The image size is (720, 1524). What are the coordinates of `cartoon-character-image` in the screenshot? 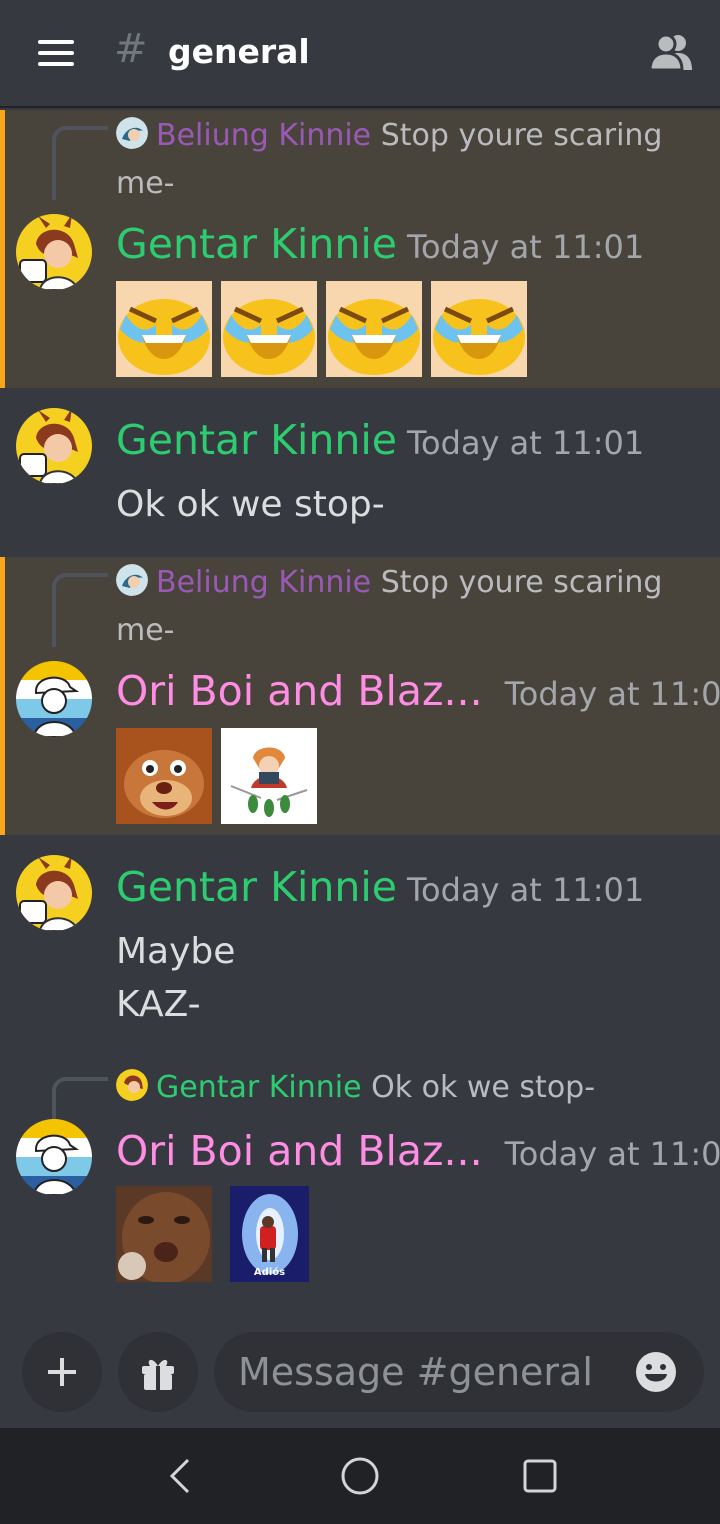 It's located at (269, 776).